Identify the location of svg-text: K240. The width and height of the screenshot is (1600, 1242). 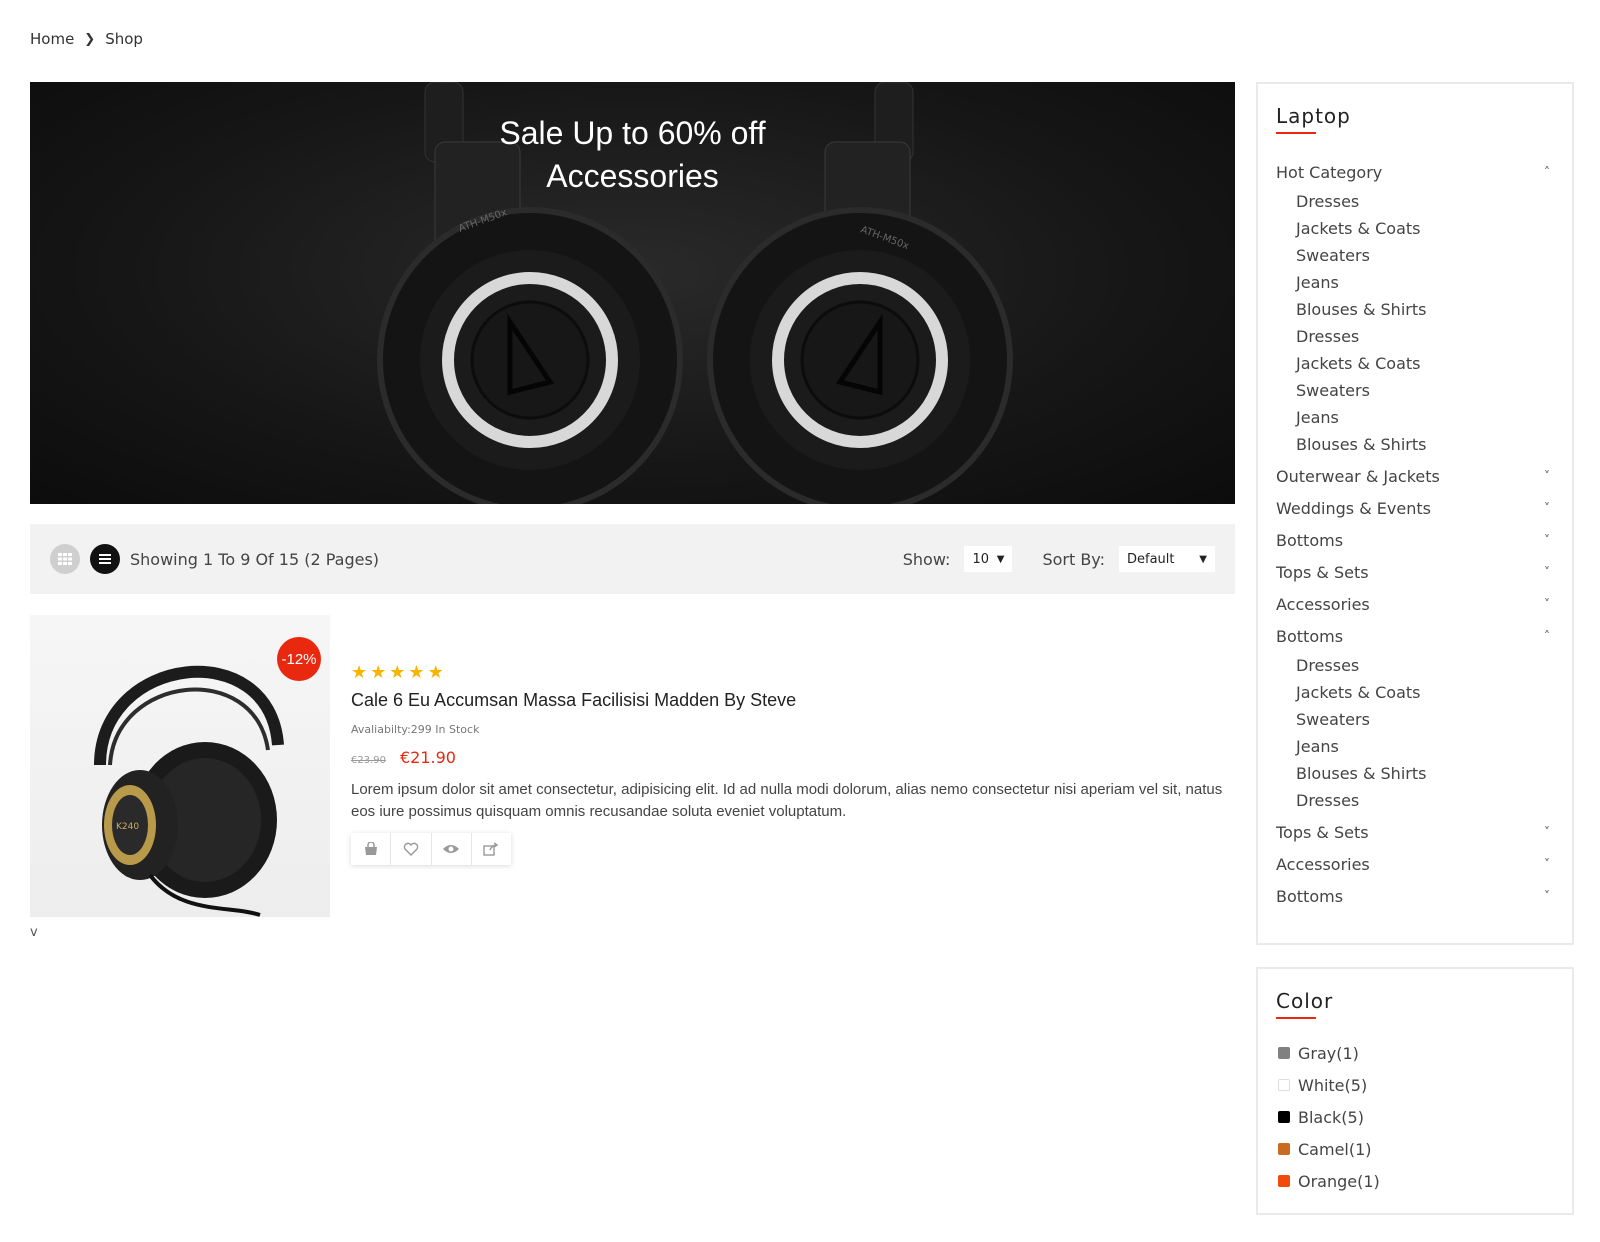
(127, 827).